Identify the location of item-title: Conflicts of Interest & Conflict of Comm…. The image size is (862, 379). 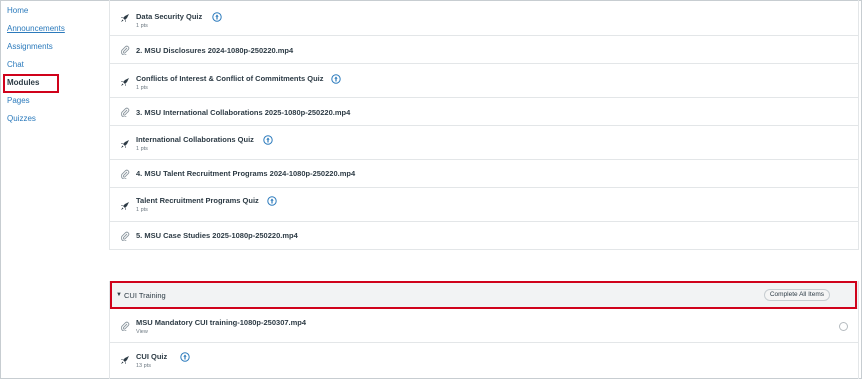
(230, 78).